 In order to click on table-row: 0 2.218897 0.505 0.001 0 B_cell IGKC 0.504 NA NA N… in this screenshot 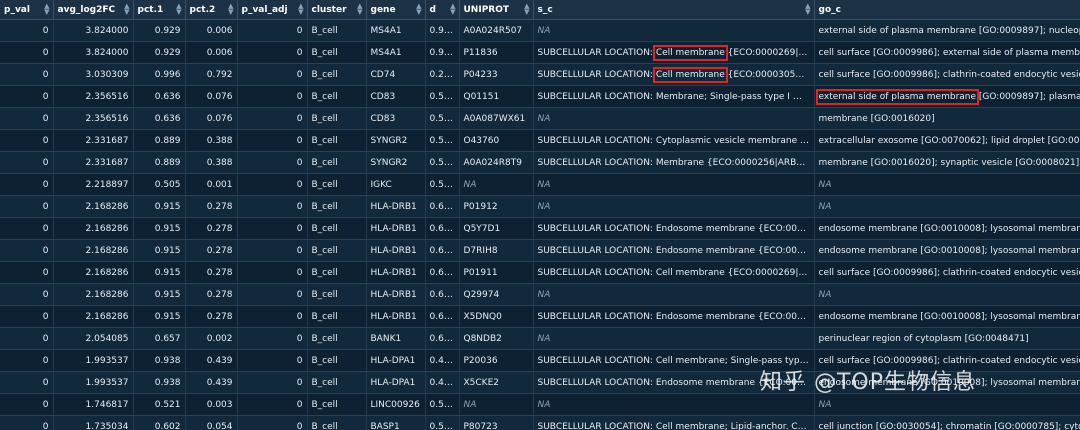, I will do `click(540, 184)`.